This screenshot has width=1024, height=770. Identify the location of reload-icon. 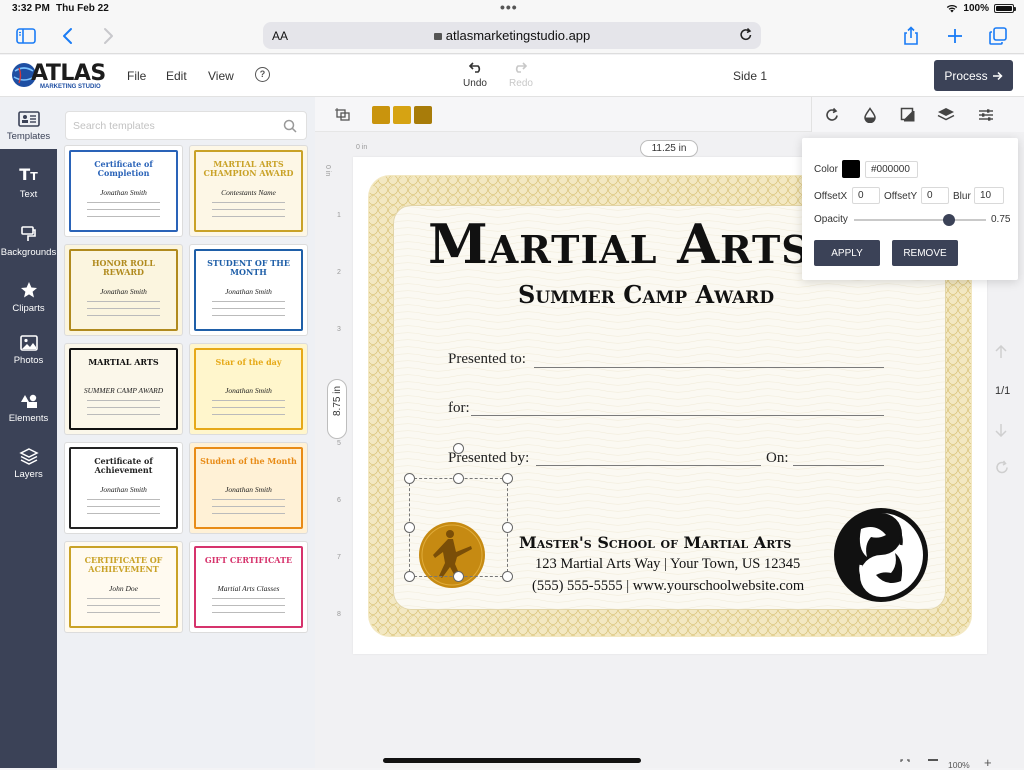
(746, 36).